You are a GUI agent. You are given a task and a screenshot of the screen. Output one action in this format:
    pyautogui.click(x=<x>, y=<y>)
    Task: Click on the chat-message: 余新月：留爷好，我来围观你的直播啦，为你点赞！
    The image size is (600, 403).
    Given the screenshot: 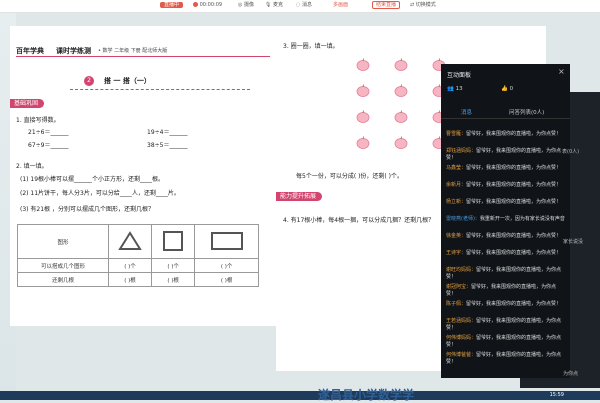 What is the action you would take?
    pyautogui.click(x=506, y=185)
    